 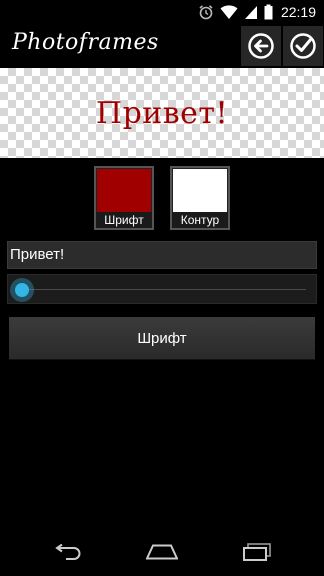 I want to click on font-button: Шрифт, so click(x=162, y=338).